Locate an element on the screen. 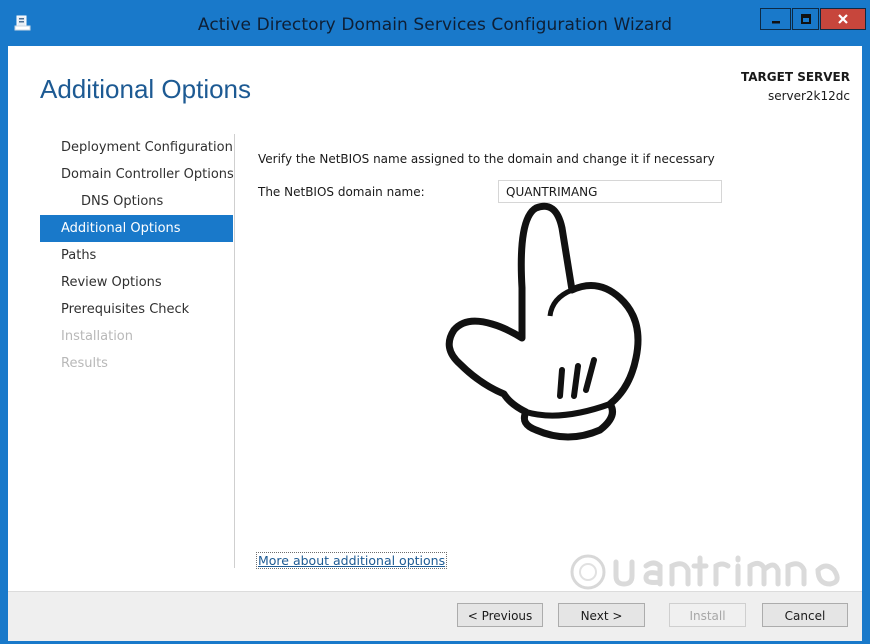 Image resolution: width=870 pixels, height=644 pixels. nav-item-deployment-configuration: Deployment Configuration is located at coordinates (136, 147).